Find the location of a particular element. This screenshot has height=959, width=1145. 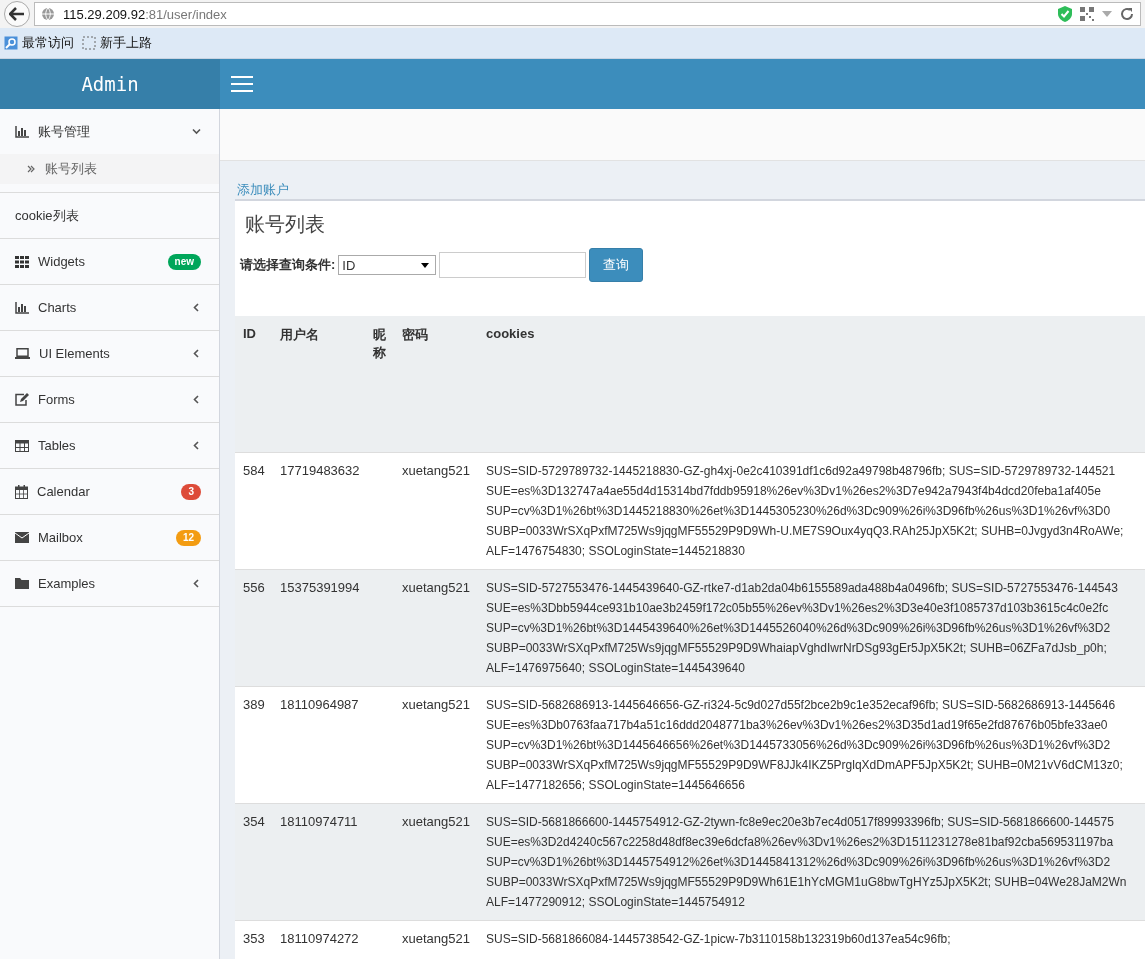

back-button is located at coordinates (17, 14).